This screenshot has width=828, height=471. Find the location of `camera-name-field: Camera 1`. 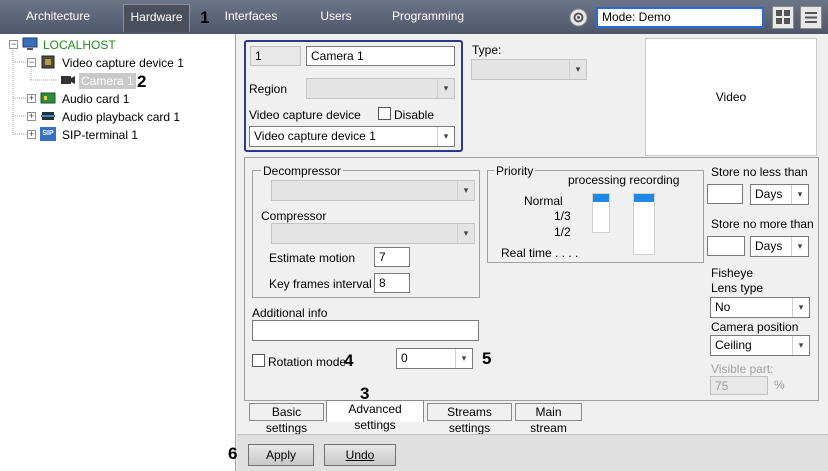

camera-name-field: Camera 1 is located at coordinates (380, 56).